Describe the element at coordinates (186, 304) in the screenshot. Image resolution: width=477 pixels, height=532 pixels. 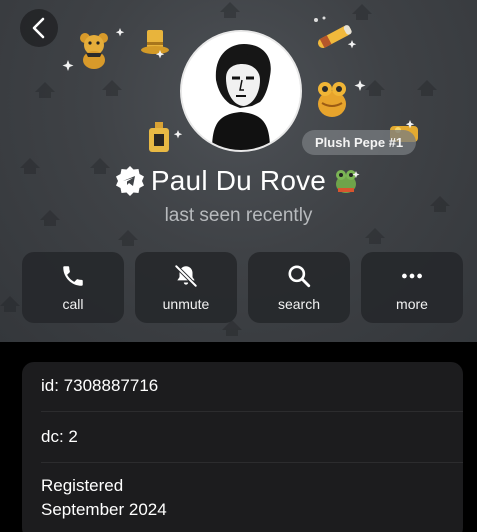
I see `unmute-label: unmute` at that location.